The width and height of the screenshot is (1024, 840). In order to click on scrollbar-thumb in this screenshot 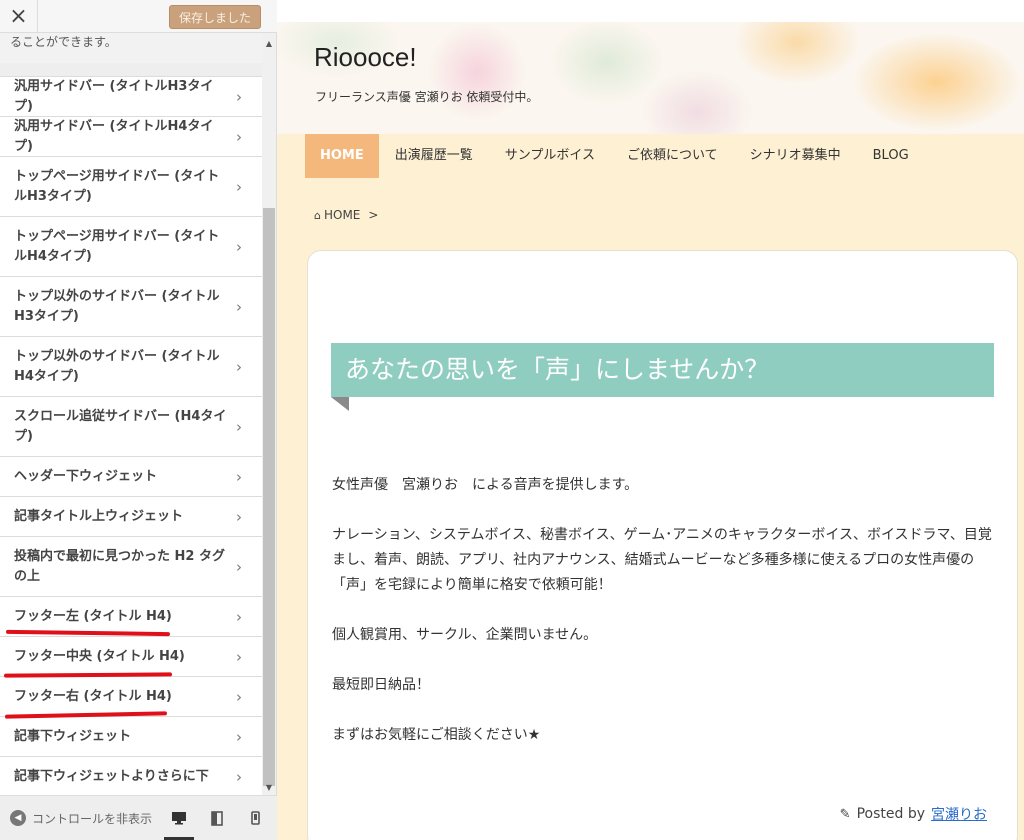, I will do `click(269, 497)`.